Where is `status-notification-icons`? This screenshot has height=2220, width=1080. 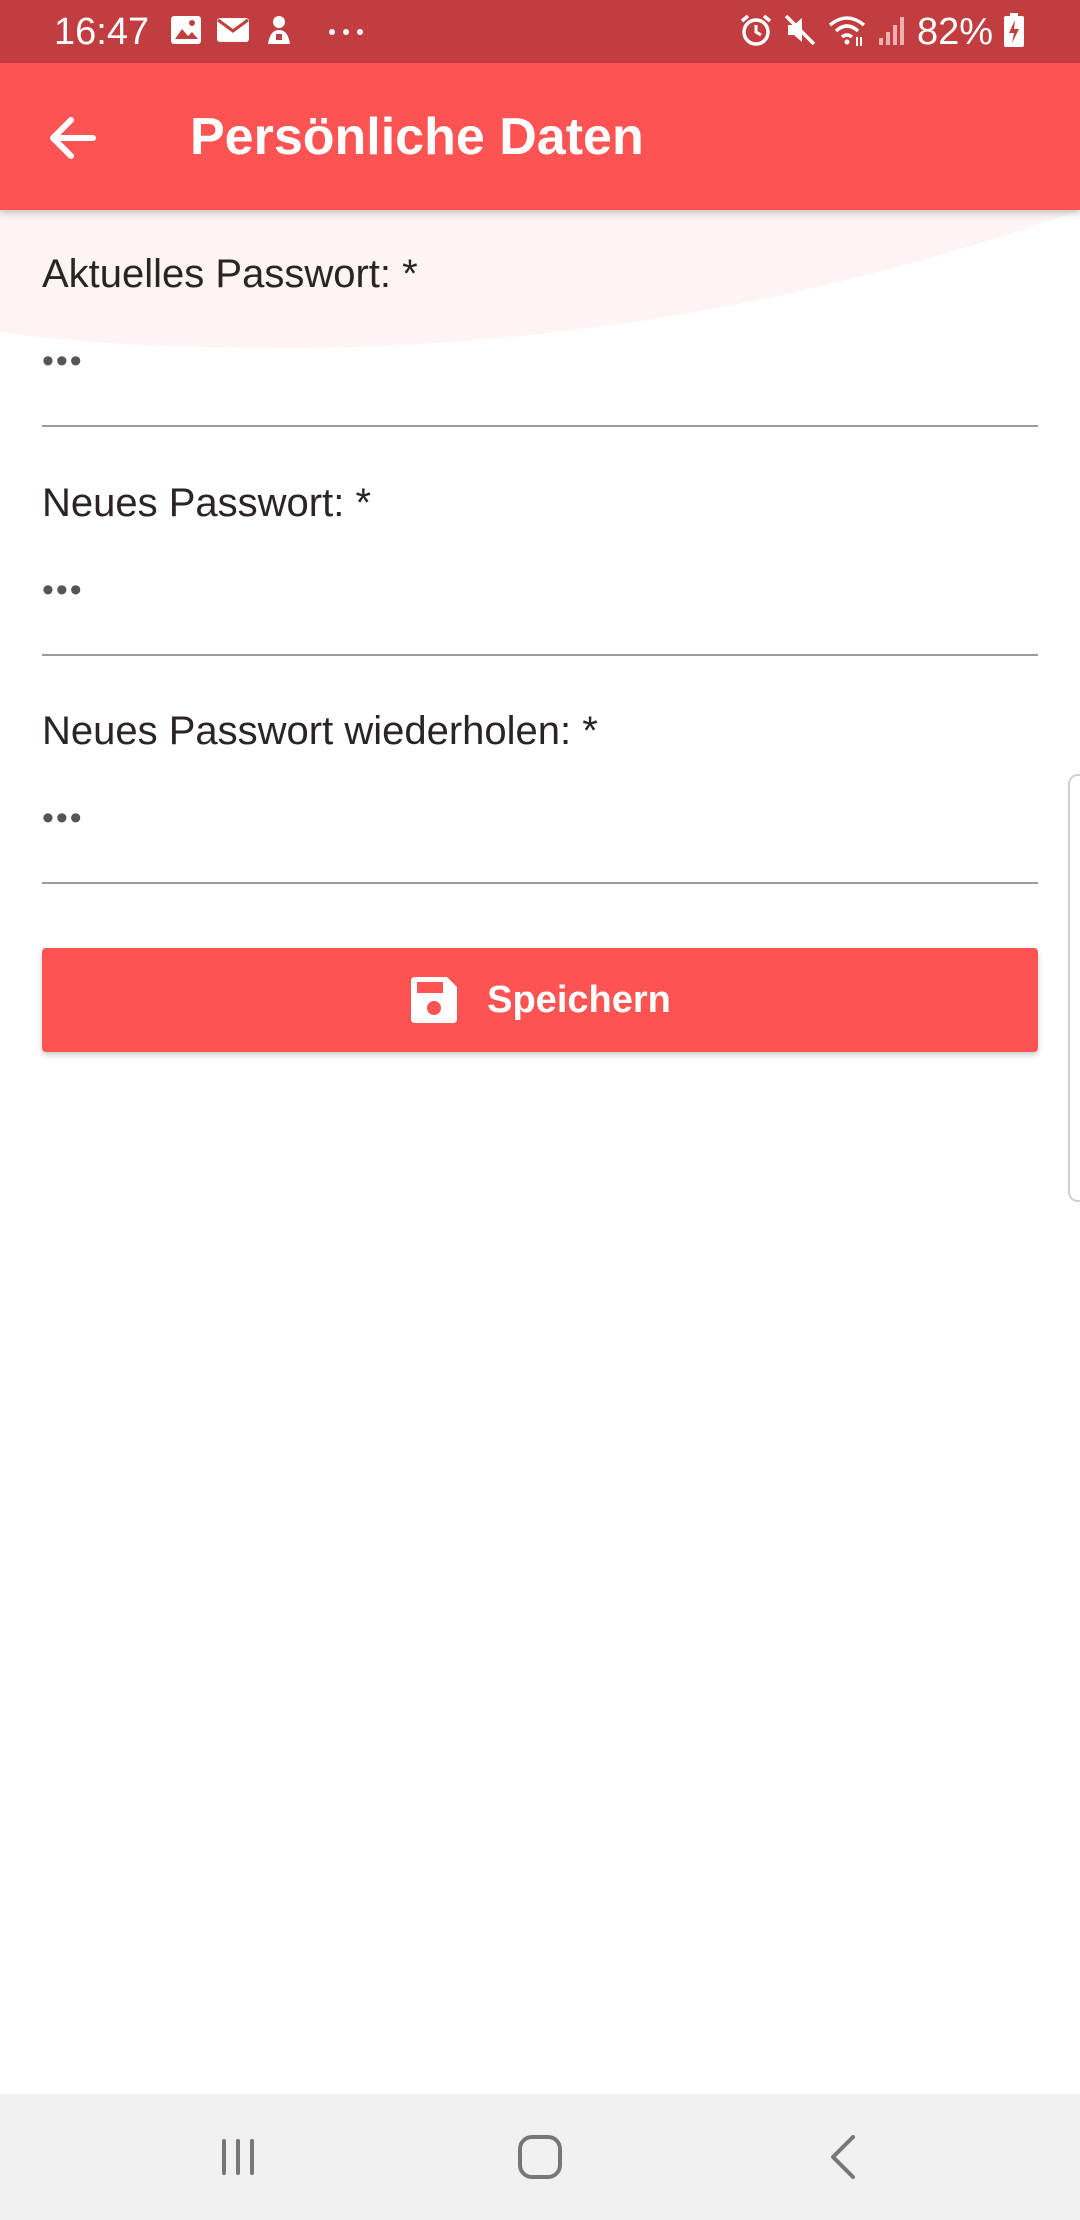
status-notification-icons is located at coordinates (267, 32).